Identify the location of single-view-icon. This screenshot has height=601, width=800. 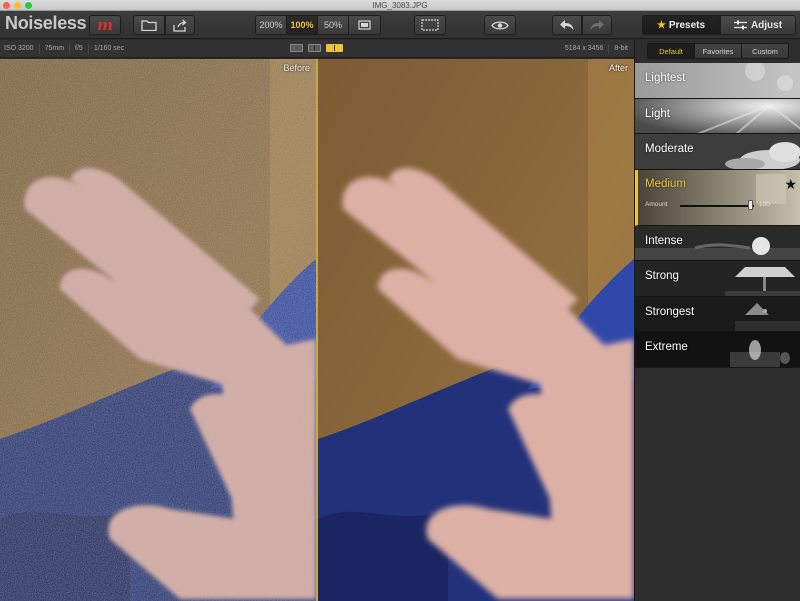
(296, 48).